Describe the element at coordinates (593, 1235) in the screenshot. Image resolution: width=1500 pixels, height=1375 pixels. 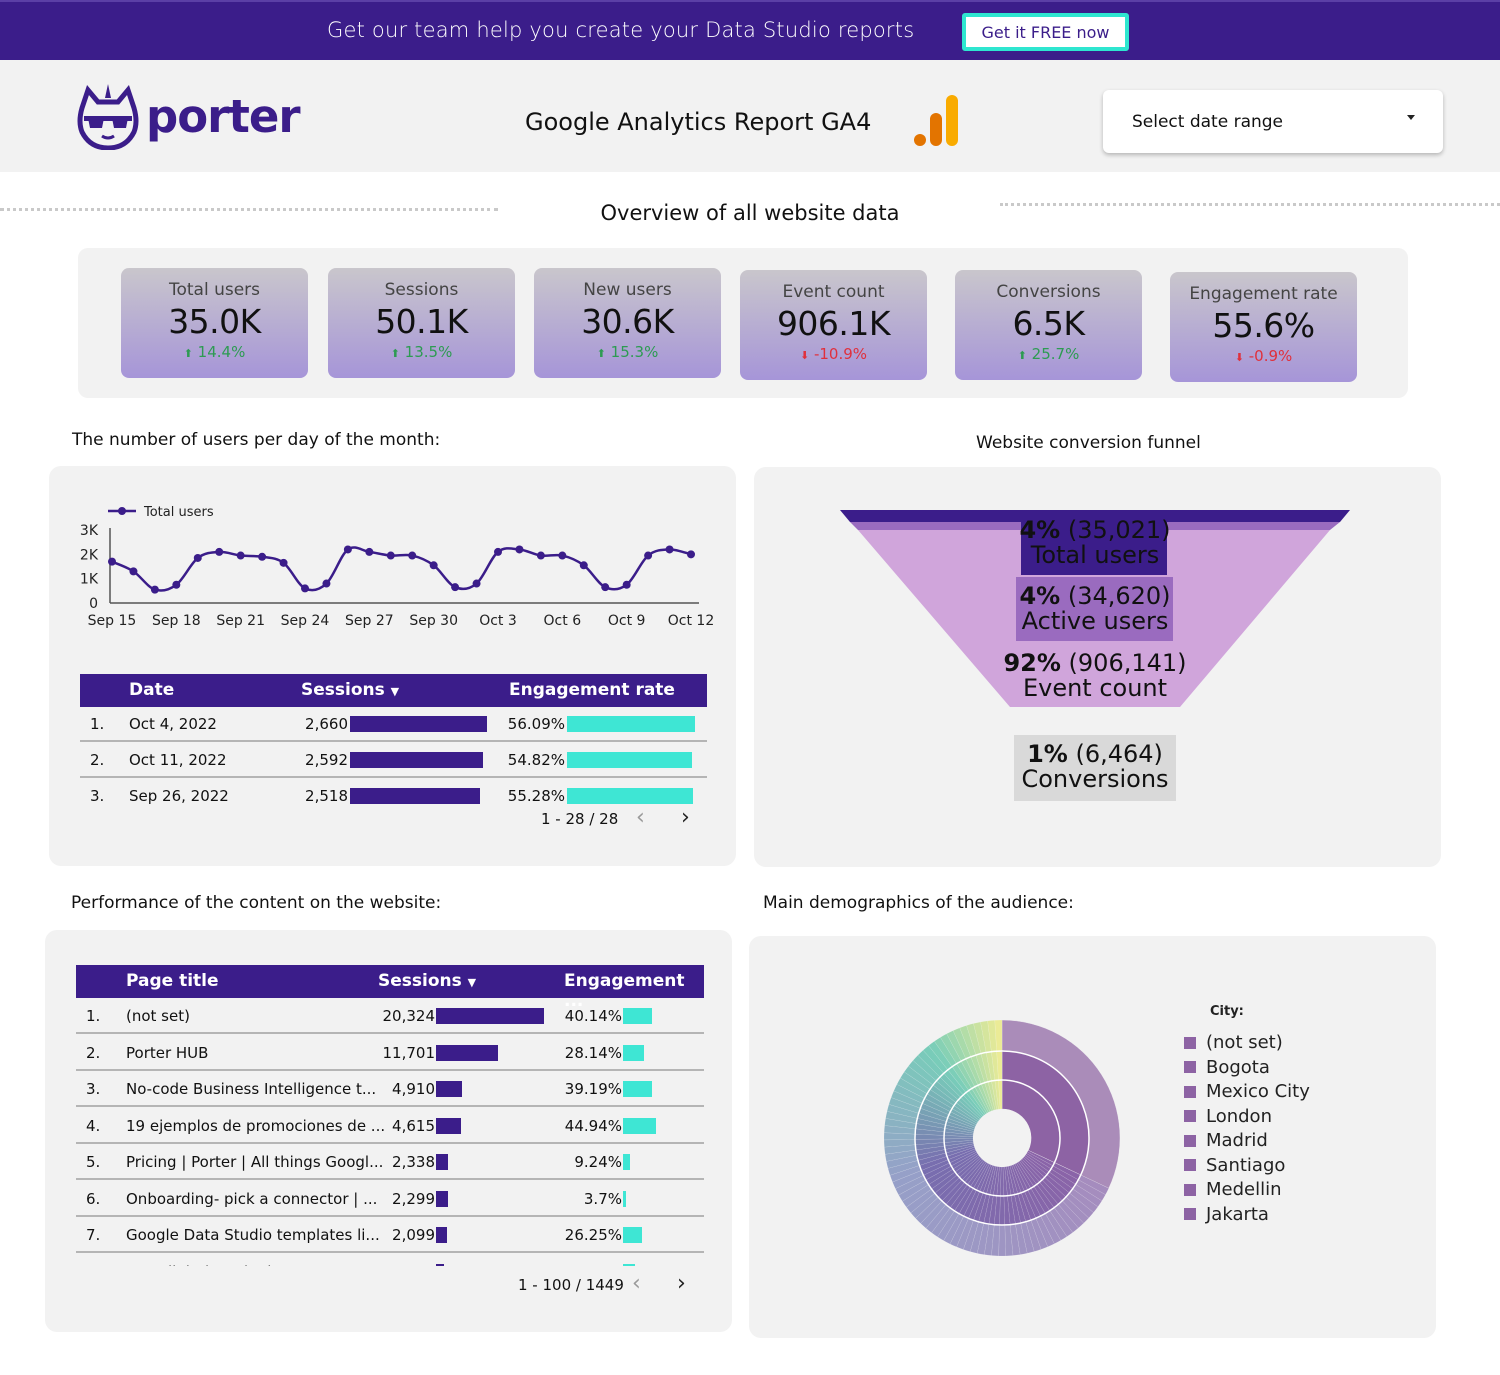
I see `engagement-cell: 26.25%` at that location.